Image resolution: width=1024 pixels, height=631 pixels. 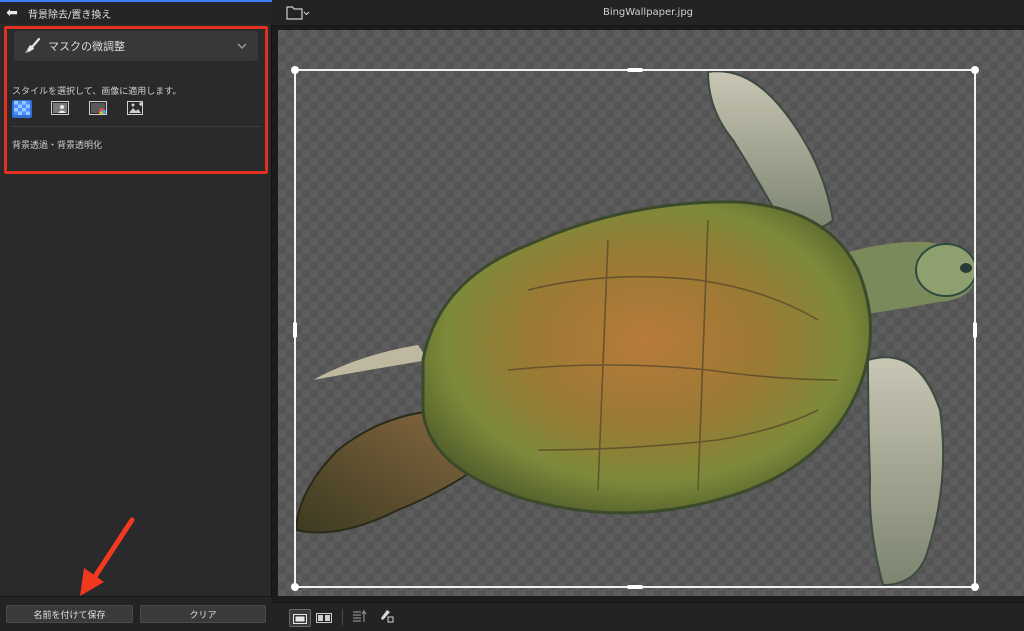 What do you see at coordinates (648, 616) in the screenshot?
I see `view-toolbar` at bounding box center [648, 616].